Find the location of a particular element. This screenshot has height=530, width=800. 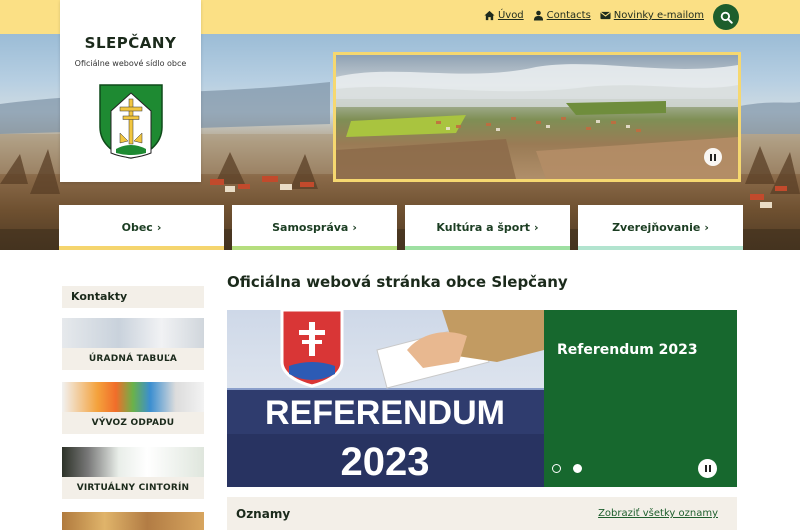

sidebar-contacts-title: Kontakty is located at coordinates (133, 297).